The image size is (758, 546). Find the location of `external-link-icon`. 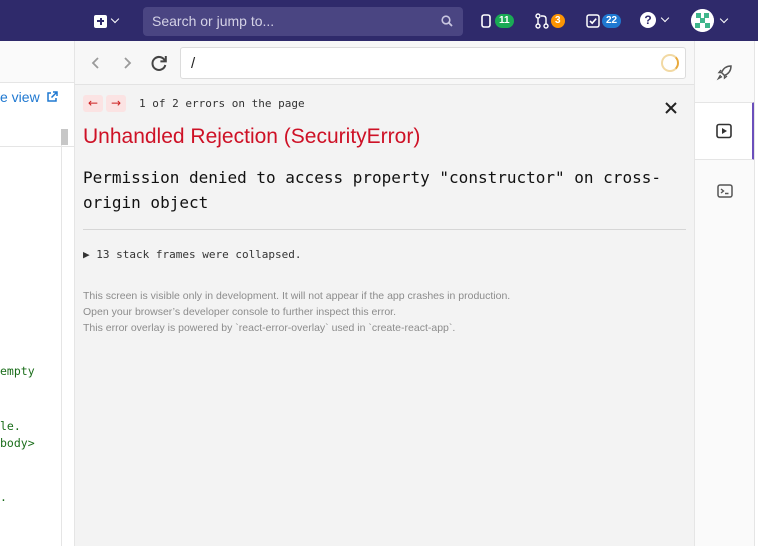

external-link-icon is located at coordinates (52, 96).